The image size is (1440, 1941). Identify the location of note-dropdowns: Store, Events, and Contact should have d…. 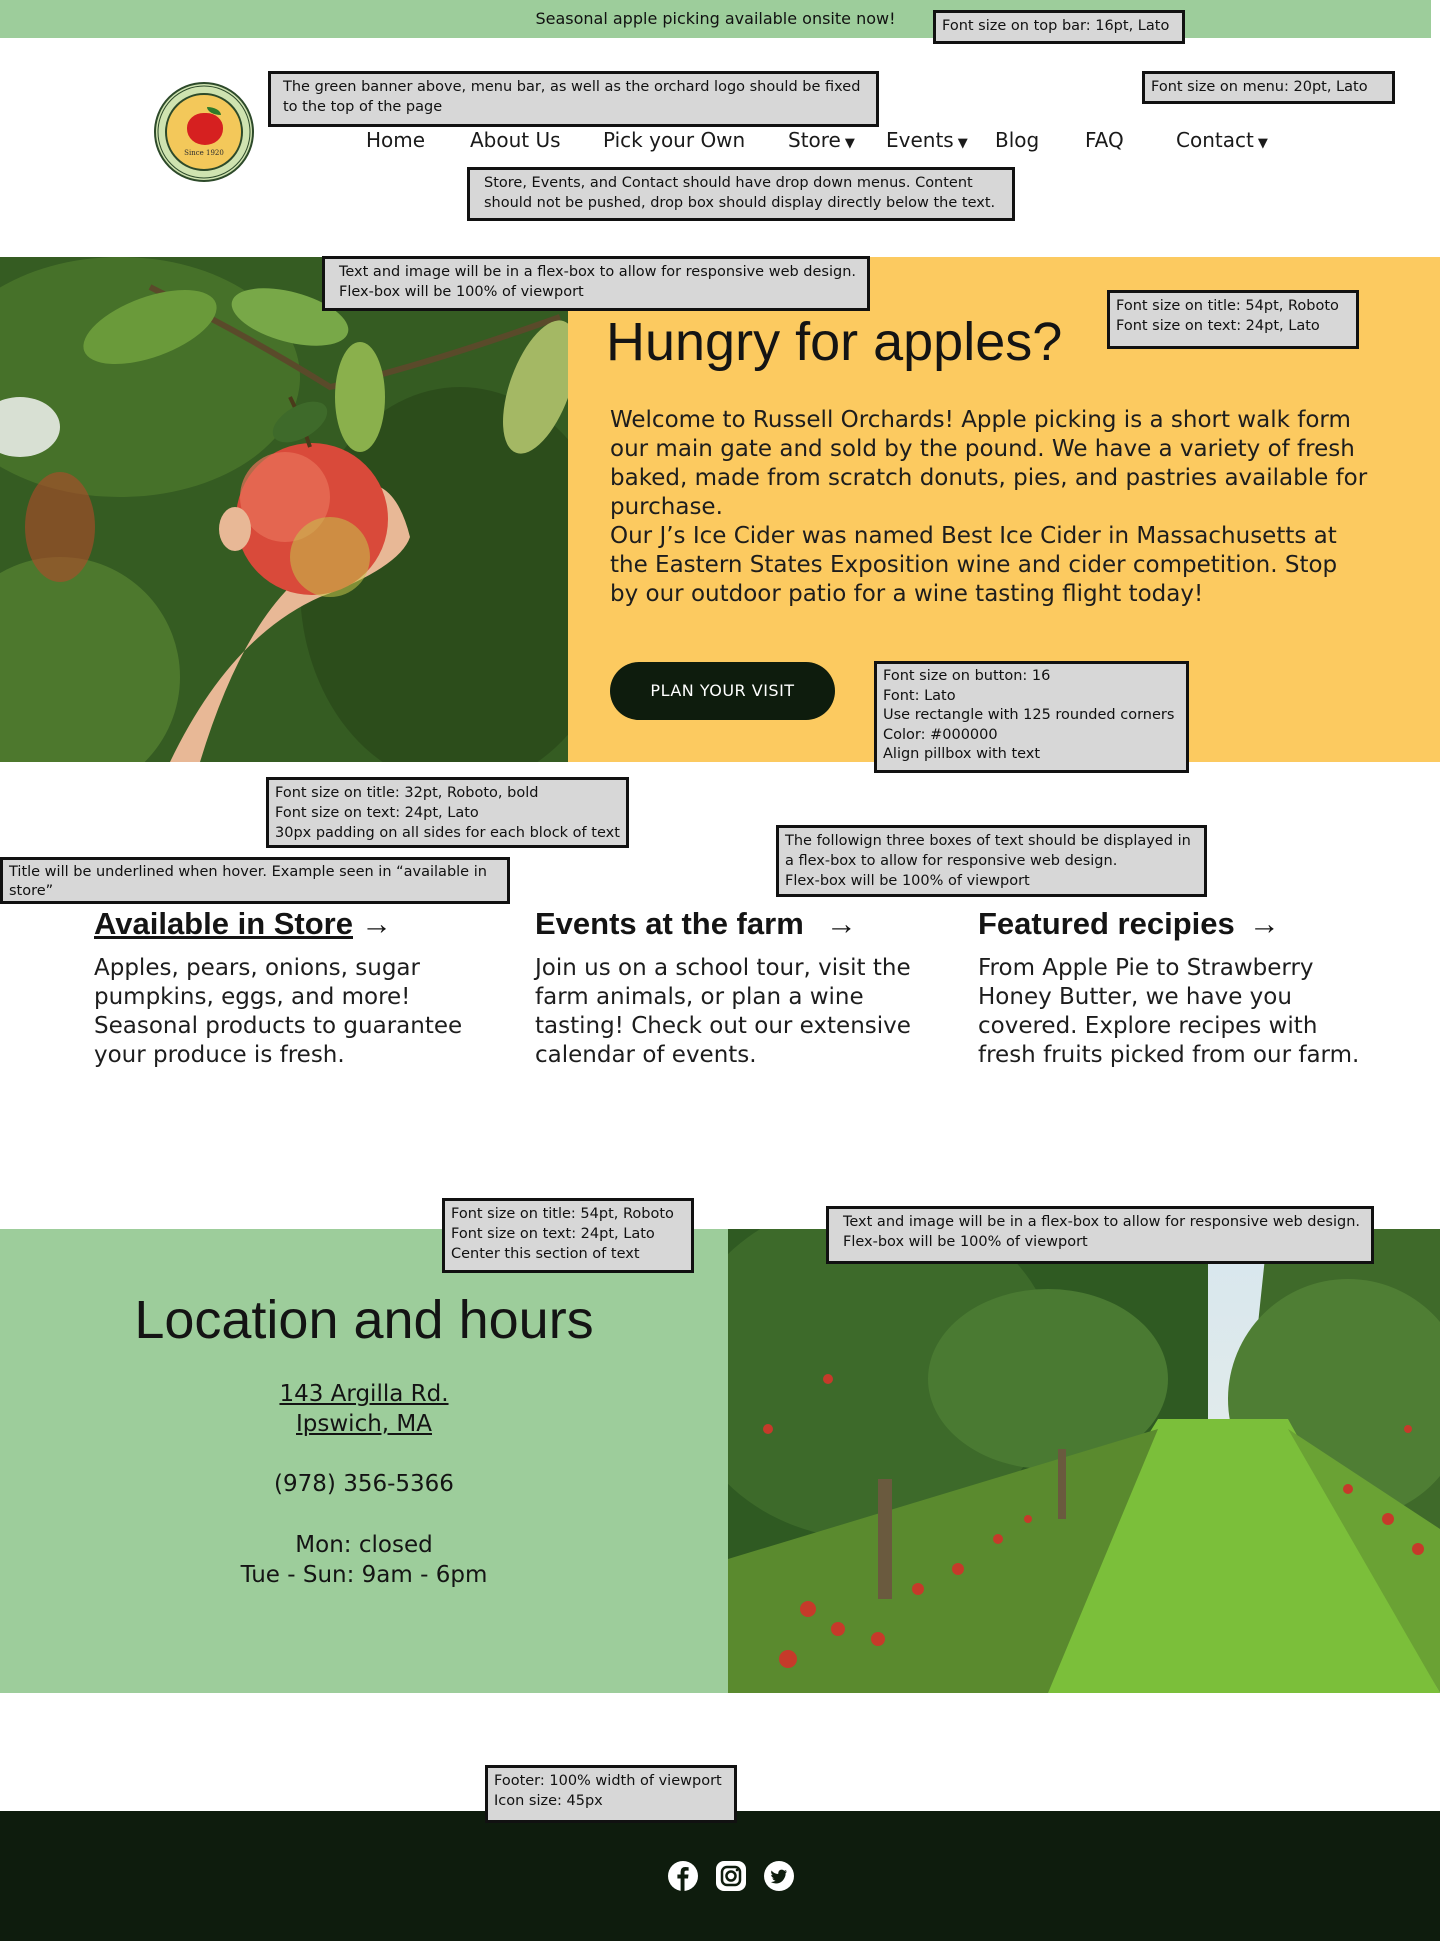
(741, 194).